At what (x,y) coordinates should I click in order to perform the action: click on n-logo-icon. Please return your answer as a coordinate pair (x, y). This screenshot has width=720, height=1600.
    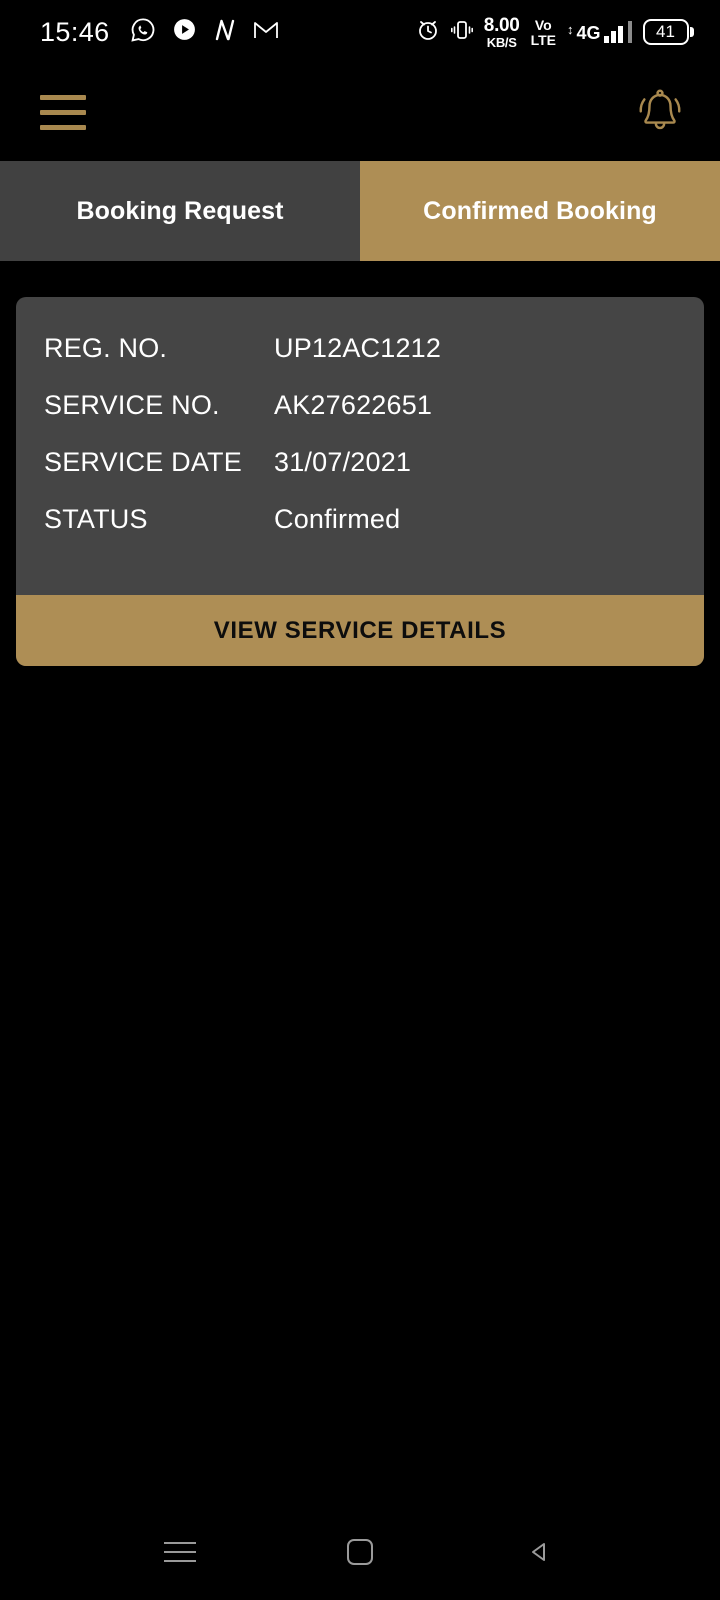
    Looking at the image, I should click on (225, 32).